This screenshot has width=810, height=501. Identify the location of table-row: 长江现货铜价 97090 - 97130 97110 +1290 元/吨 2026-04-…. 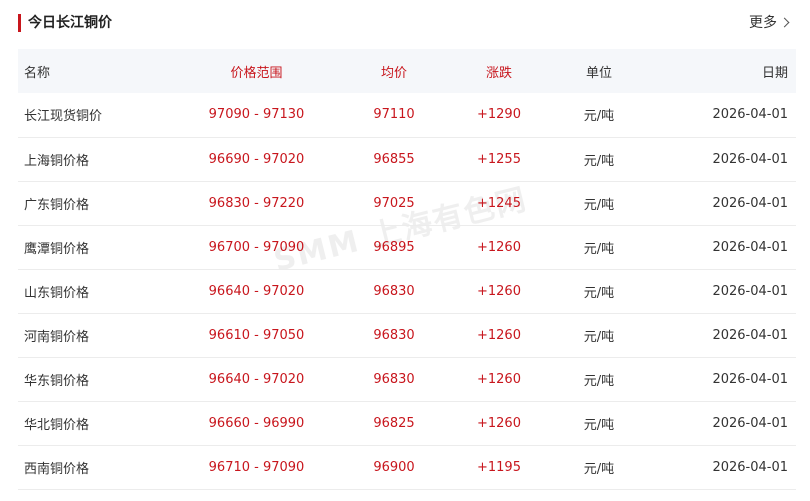
(407, 115).